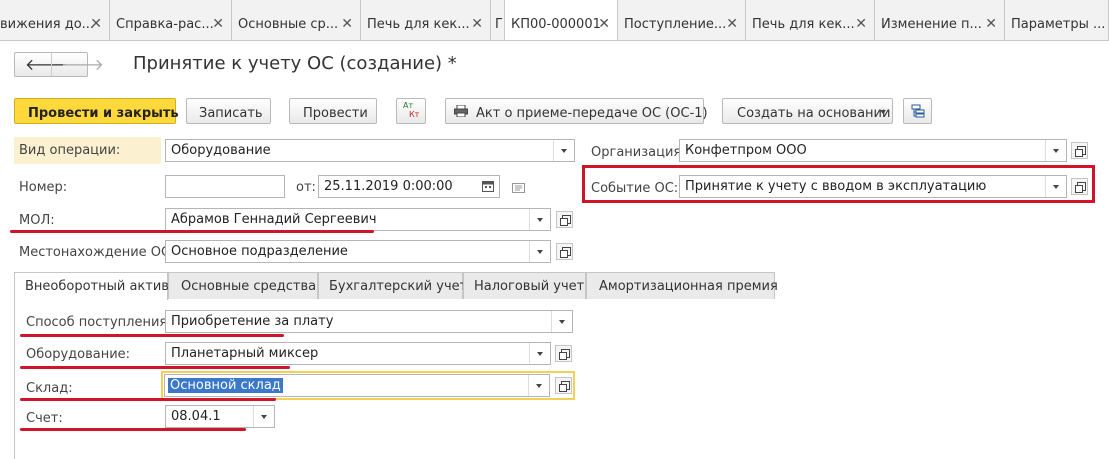  I want to click on date-label: от:, so click(306, 187).